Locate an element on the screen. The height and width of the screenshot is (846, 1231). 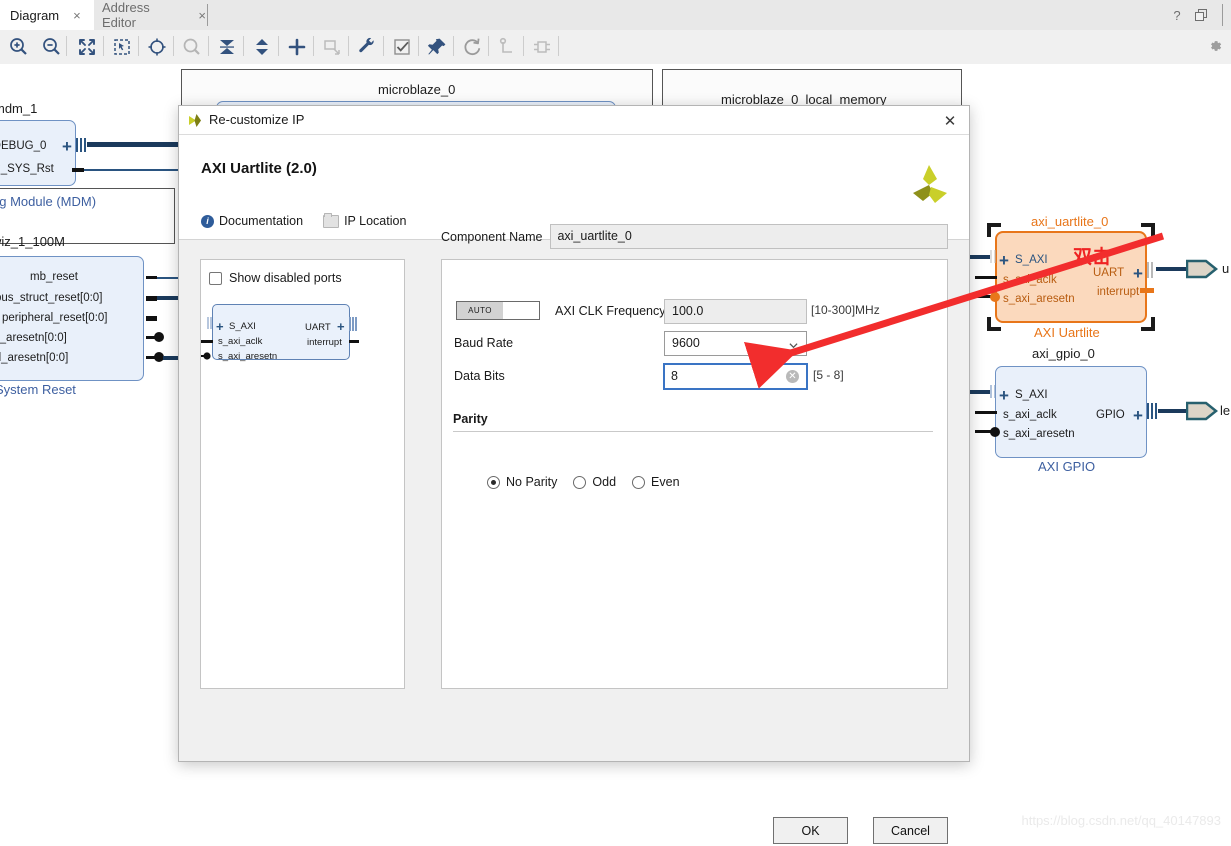
symbol-saxi-expand-icon: + is located at coordinates (220, 326).